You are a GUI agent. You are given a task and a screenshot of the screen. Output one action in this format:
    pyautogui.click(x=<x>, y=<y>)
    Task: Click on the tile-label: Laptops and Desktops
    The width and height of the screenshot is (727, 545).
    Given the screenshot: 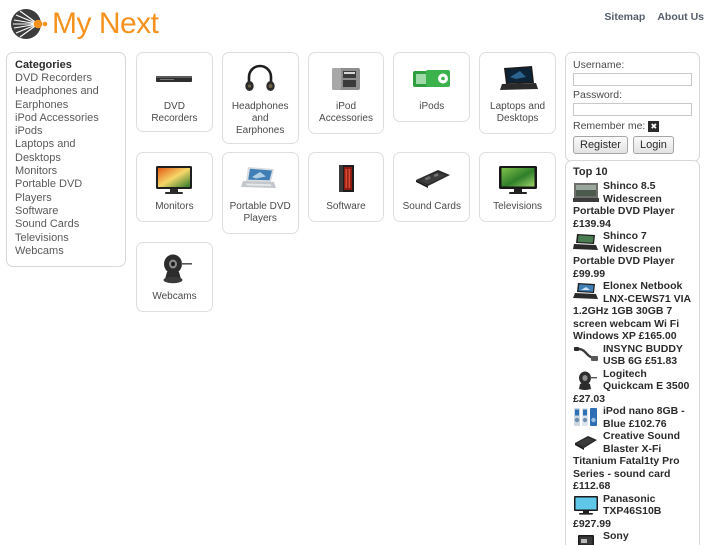 What is the action you would take?
    pyautogui.click(x=518, y=112)
    